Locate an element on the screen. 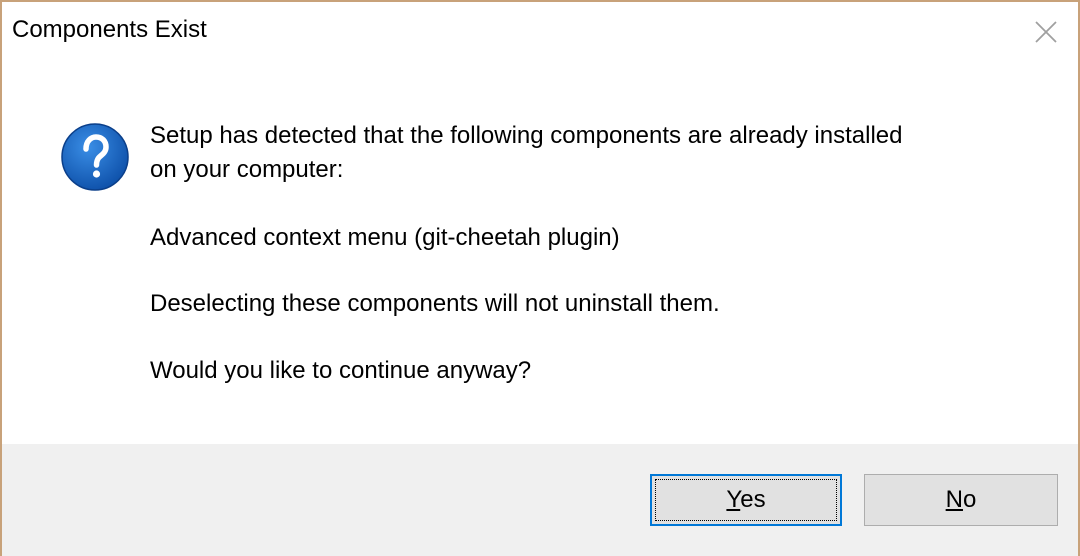 This screenshot has height=556, width=1080. no-button: No is located at coordinates (961, 500).